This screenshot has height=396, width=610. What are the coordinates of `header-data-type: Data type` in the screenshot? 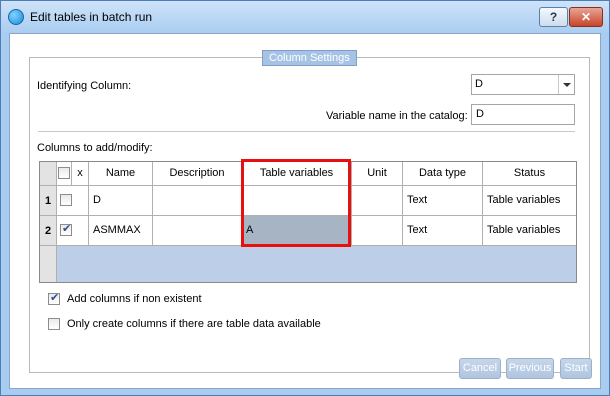 It's located at (443, 174).